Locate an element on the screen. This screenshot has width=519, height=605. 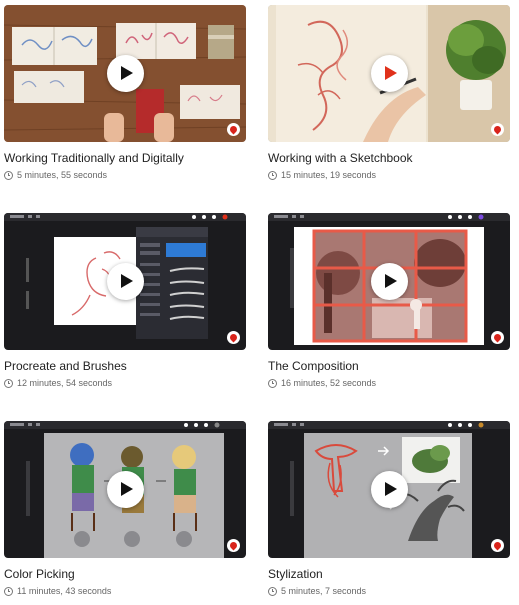
lesson-duration-row: 11 minutes, 43 seconds is located at coordinates (125, 591).